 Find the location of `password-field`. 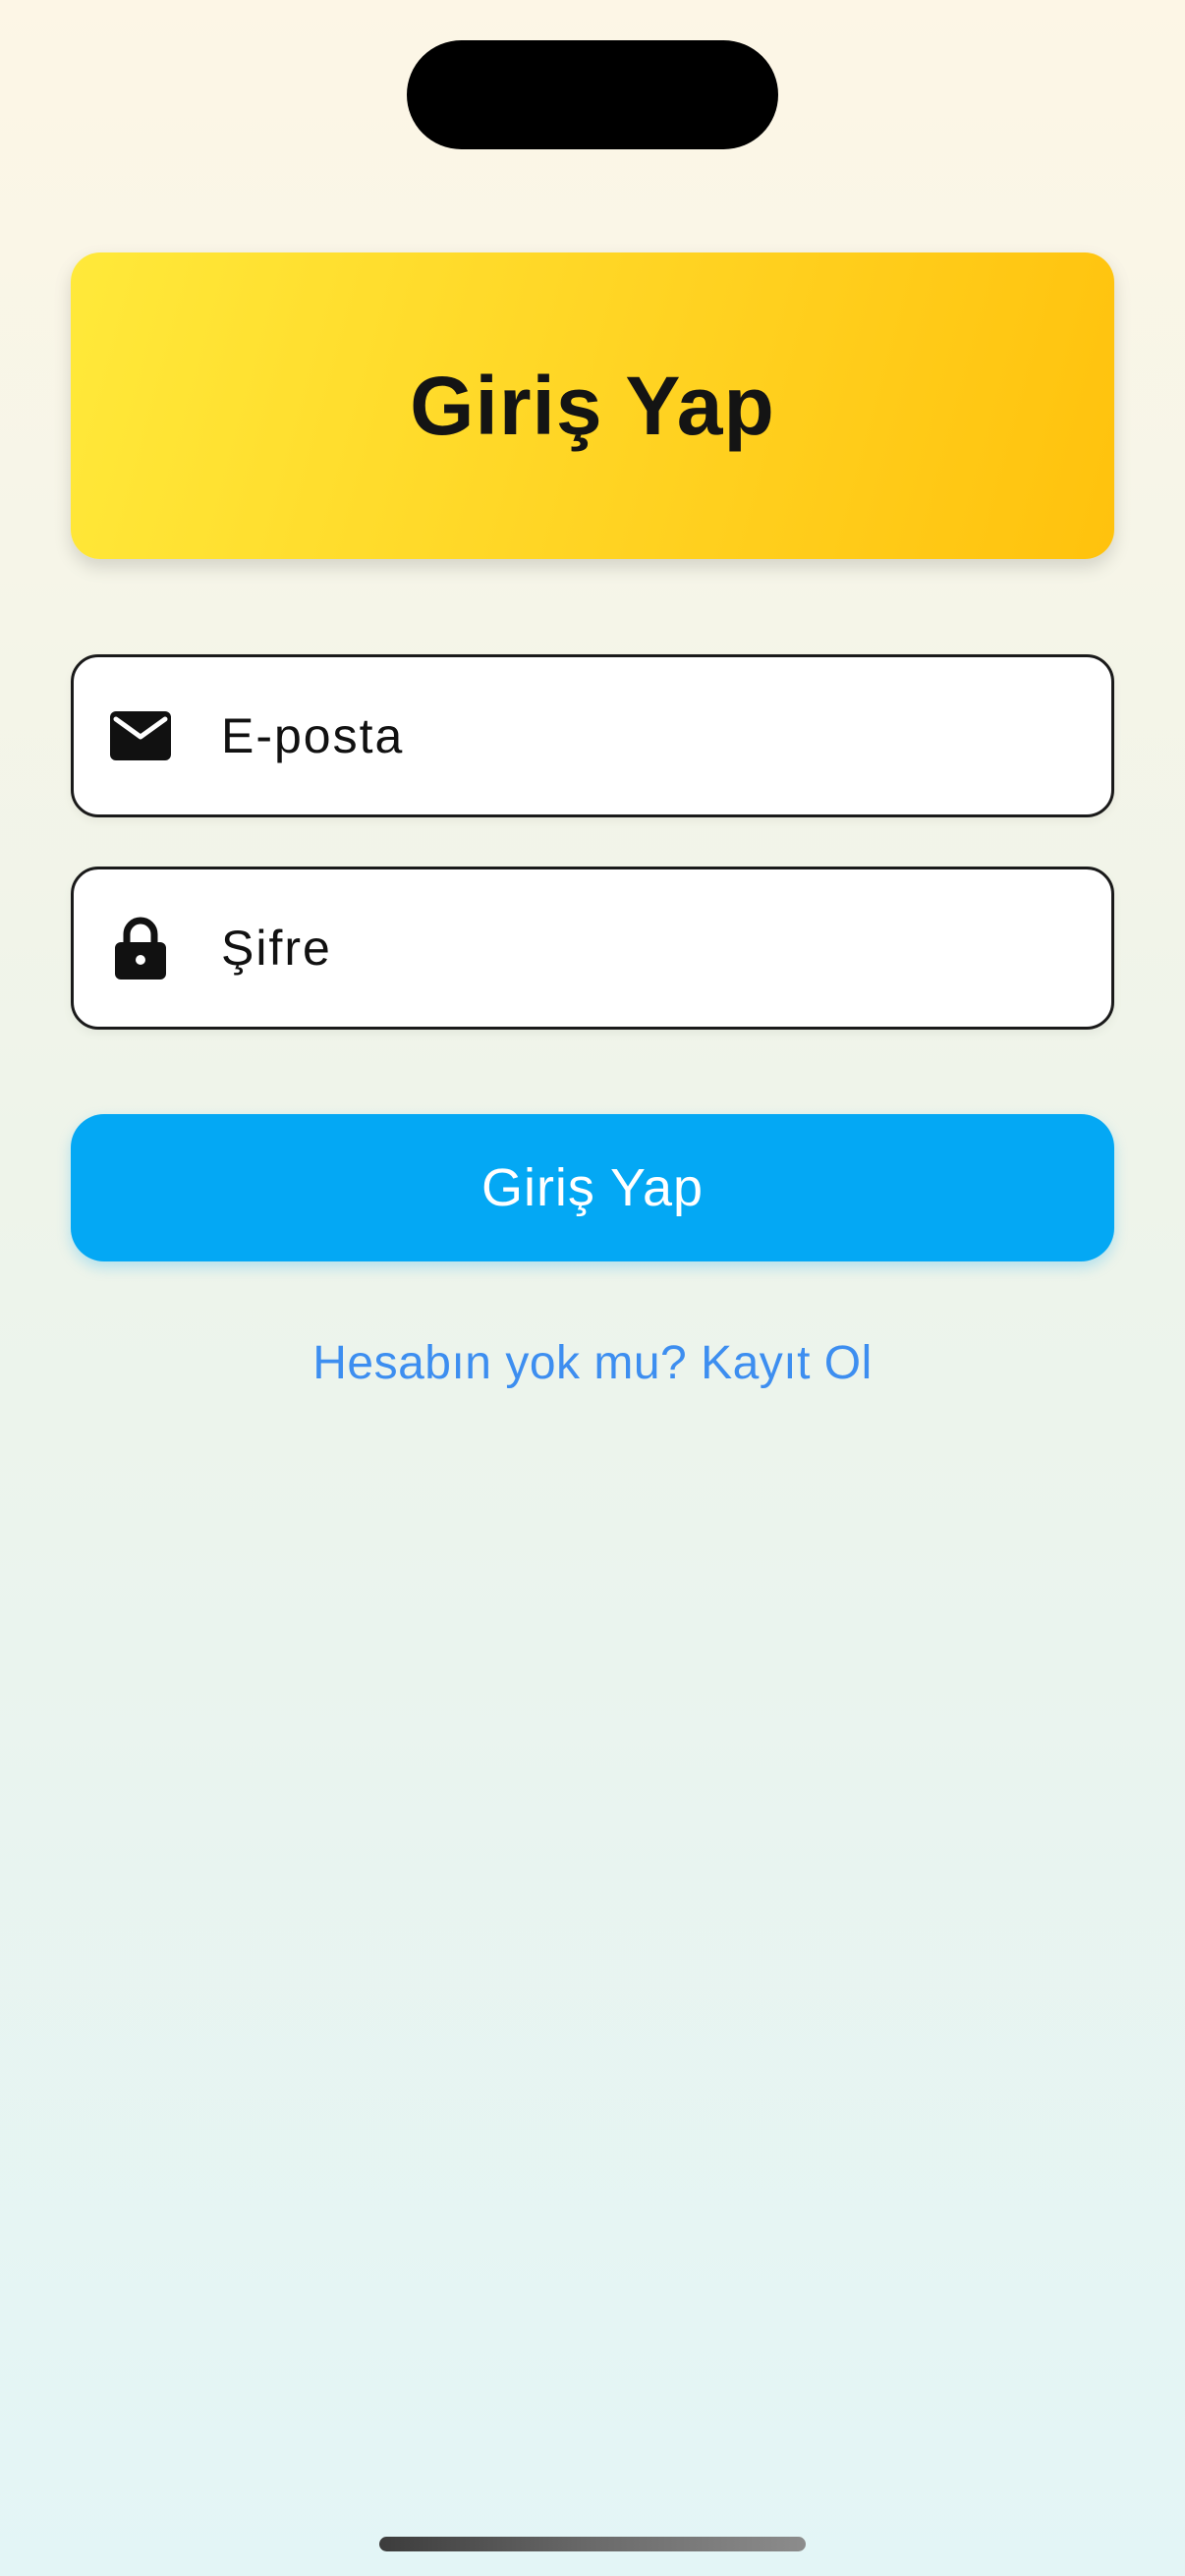

password-field is located at coordinates (592, 948).